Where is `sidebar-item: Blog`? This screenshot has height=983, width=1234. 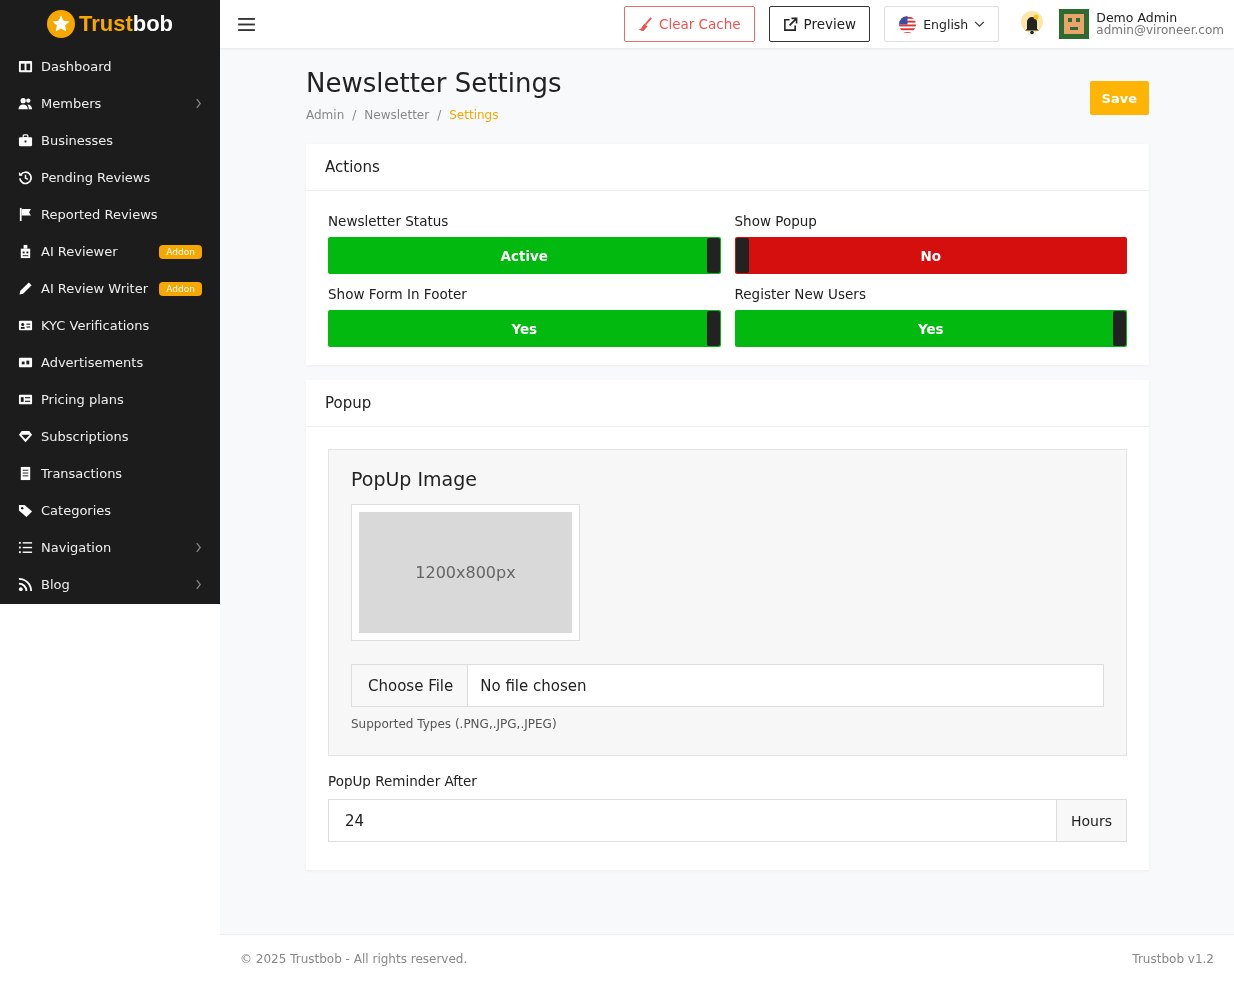 sidebar-item: Blog is located at coordinates (110, 584).